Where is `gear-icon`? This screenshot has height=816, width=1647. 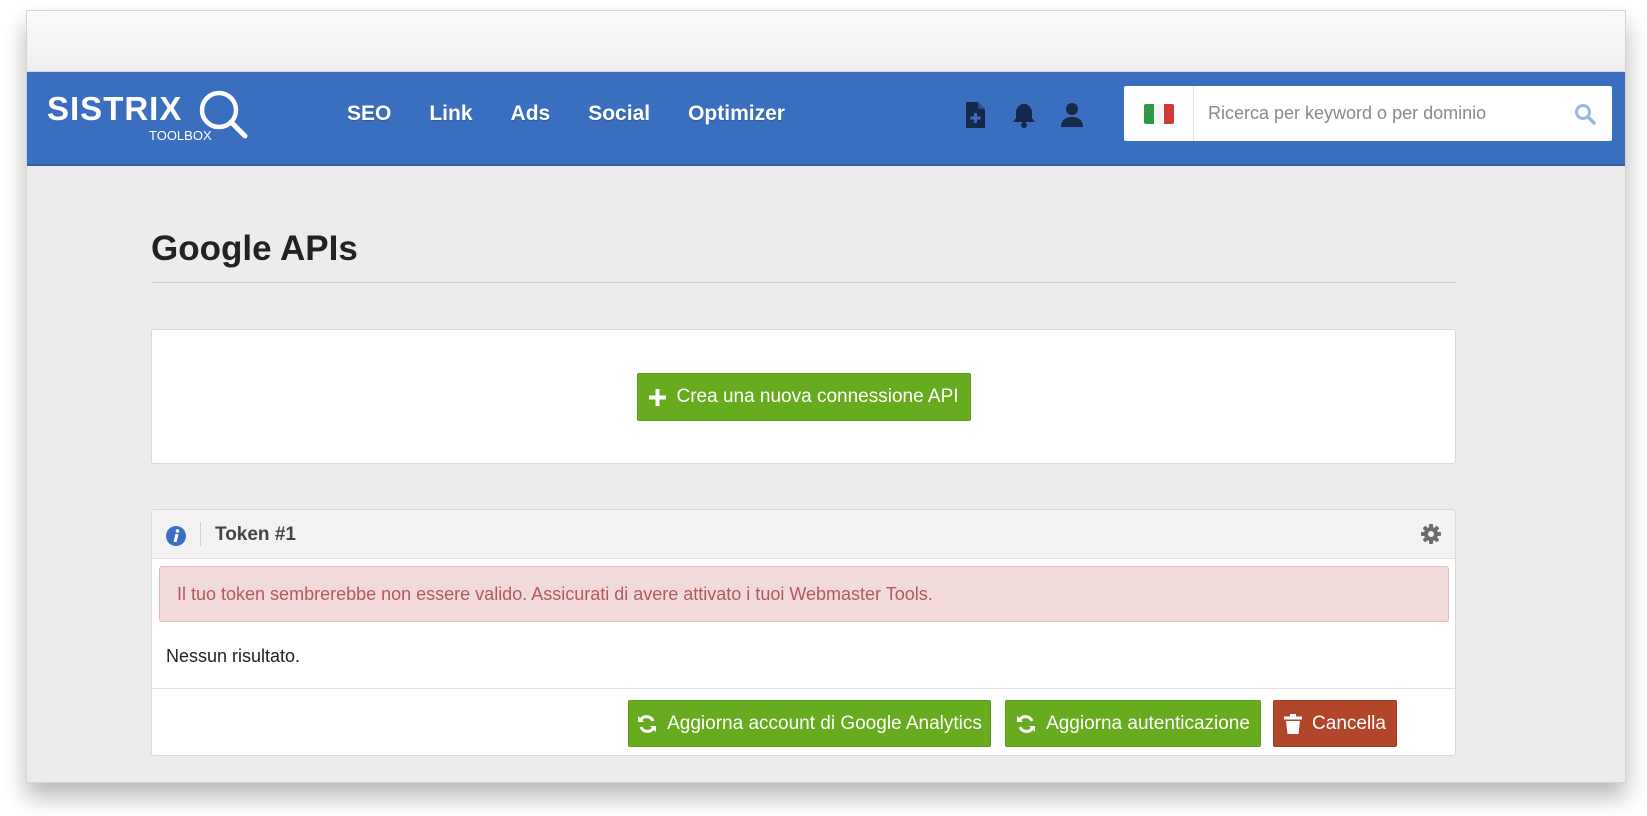 gear-icon is located at coordinates (1431, 534).